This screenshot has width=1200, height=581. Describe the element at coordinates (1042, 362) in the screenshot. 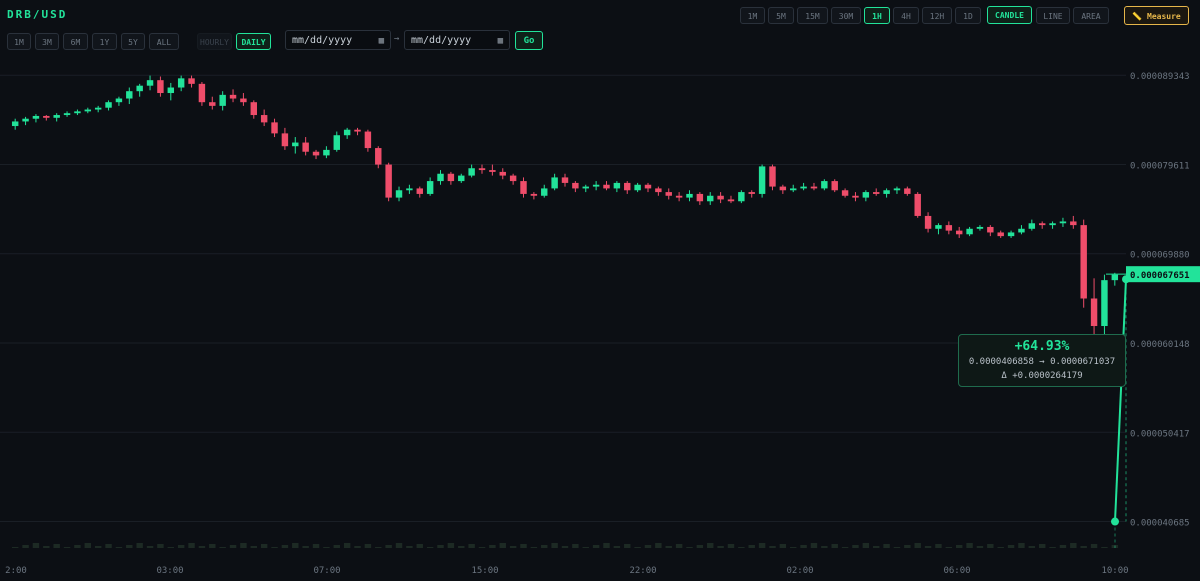

I see `measure-range: 0.0000406858 → 0.0000671037` at that location.